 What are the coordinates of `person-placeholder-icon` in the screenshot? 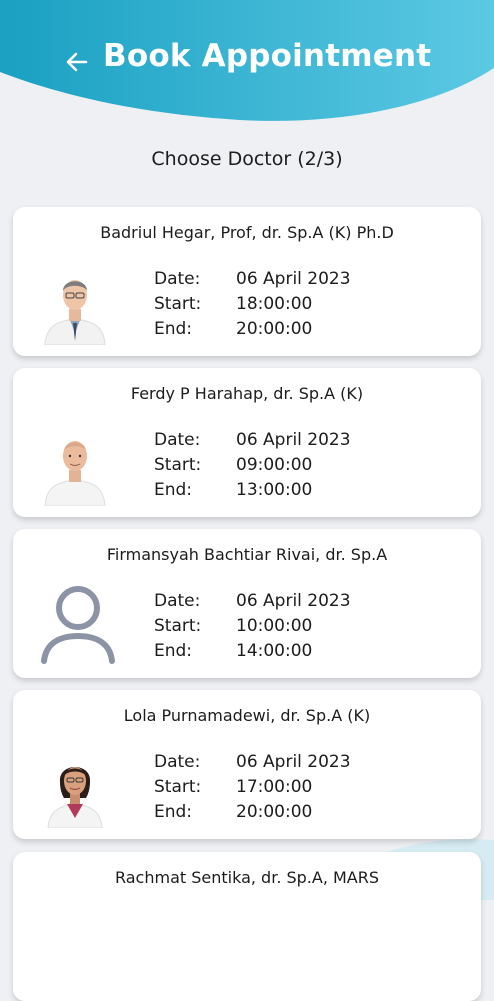 It's located at (78, 623).